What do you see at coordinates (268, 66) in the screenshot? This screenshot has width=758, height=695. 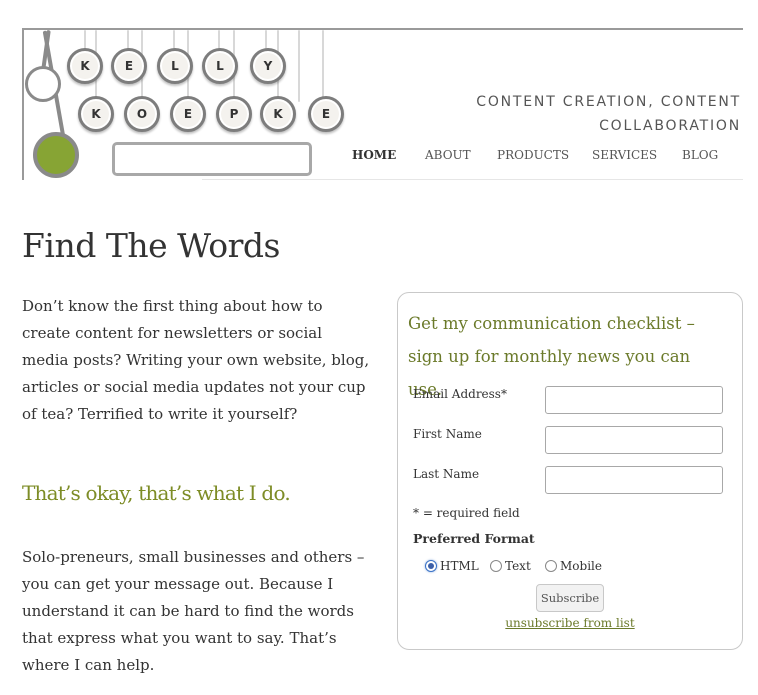 I see `logo-key: Y` at bounding box center [268, 66].